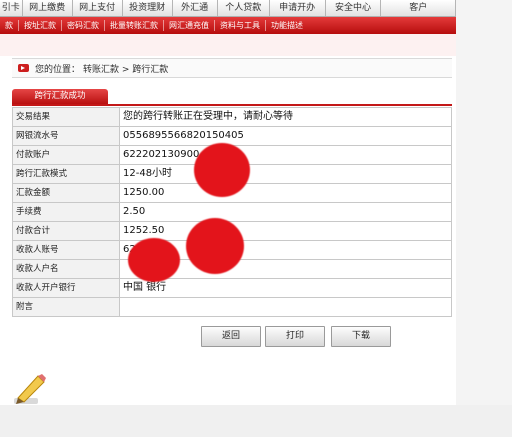  What do you see at coordinates (66, 193) in the screenshot?
I see `row-label: 汇款金额` at bounding box center [66, 193].